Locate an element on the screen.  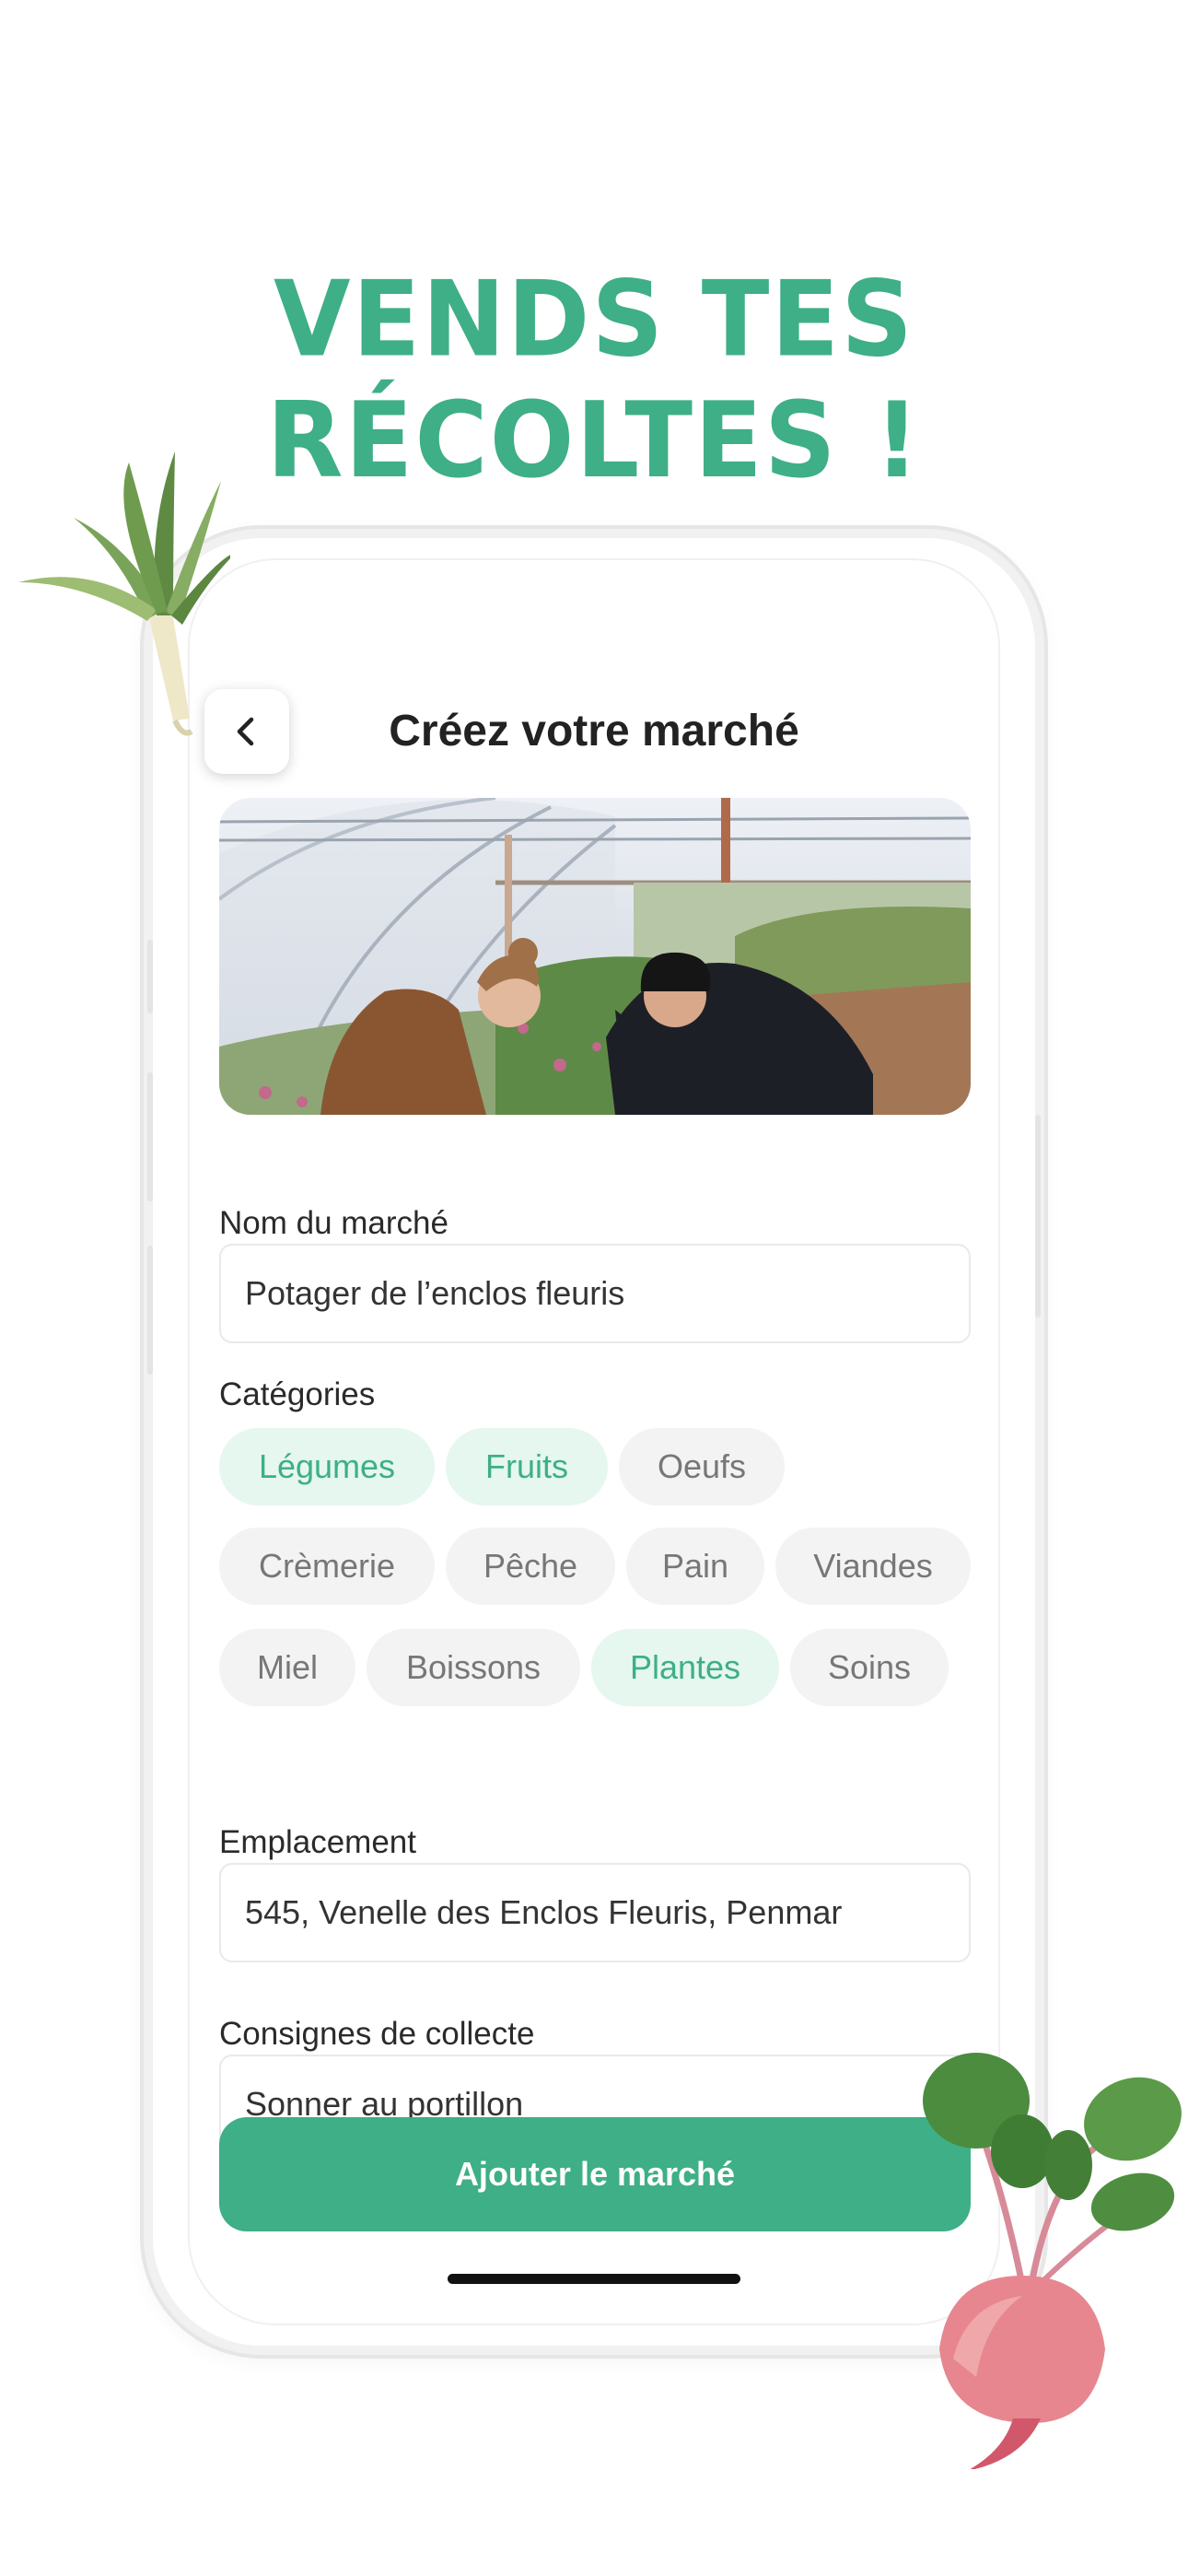
page-title: Créez votre marché is located at coordinates (594, 731).